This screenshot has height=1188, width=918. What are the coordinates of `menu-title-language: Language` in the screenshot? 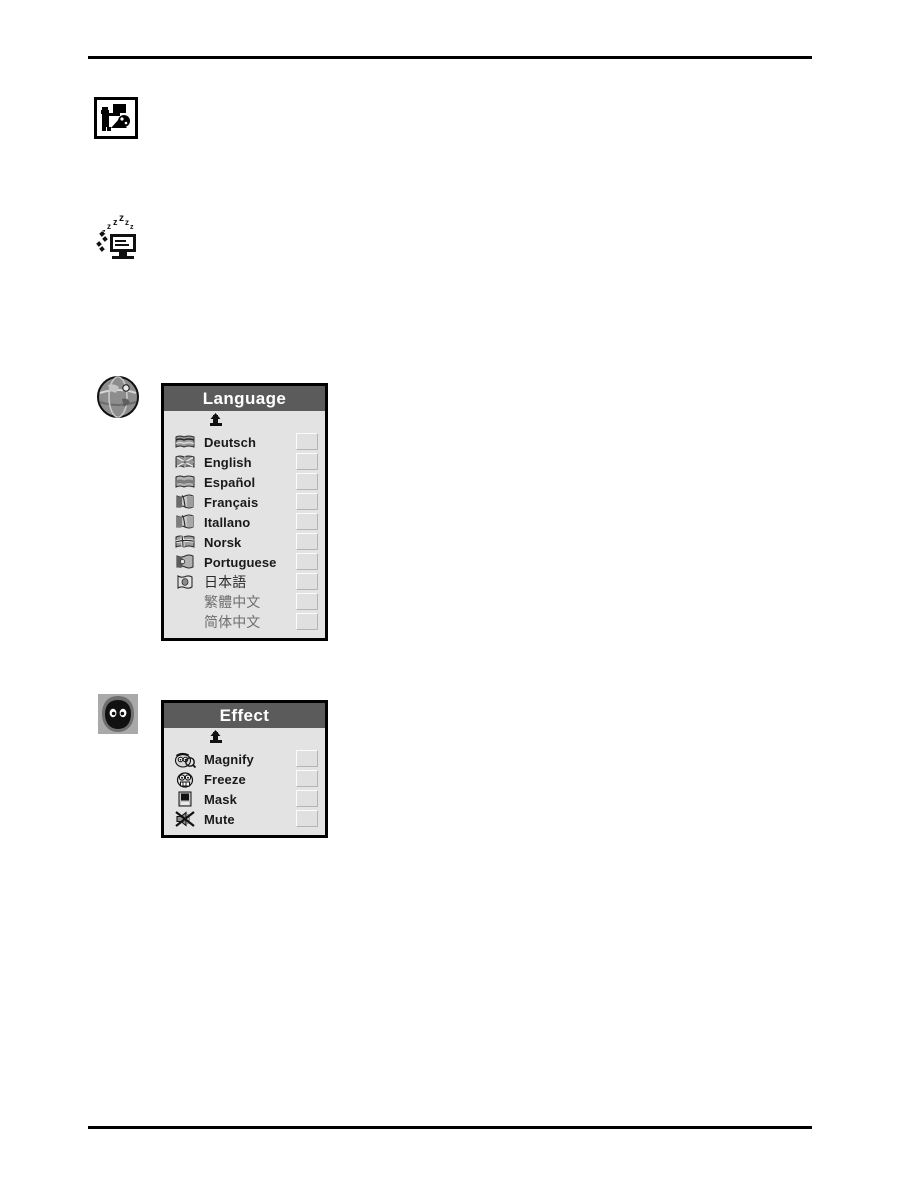 It's located at (244, 398).